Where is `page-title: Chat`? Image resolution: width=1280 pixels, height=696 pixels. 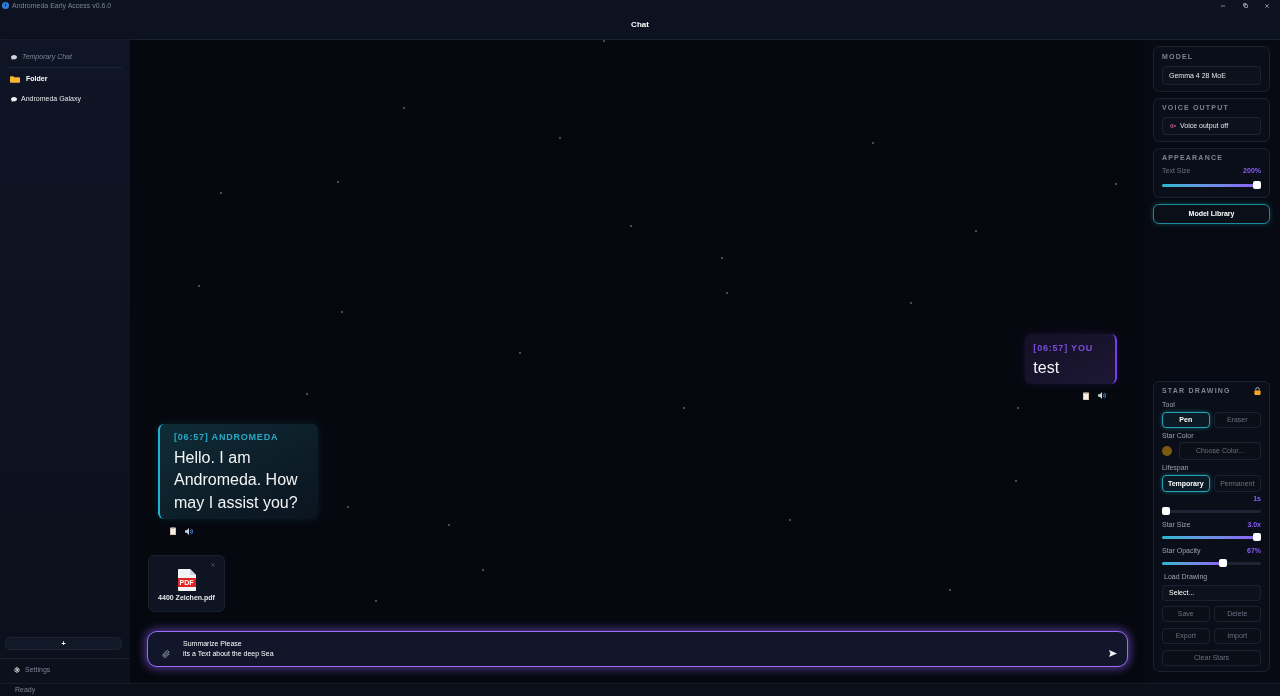
page-title: Chat is located at coordinates (640, 25).